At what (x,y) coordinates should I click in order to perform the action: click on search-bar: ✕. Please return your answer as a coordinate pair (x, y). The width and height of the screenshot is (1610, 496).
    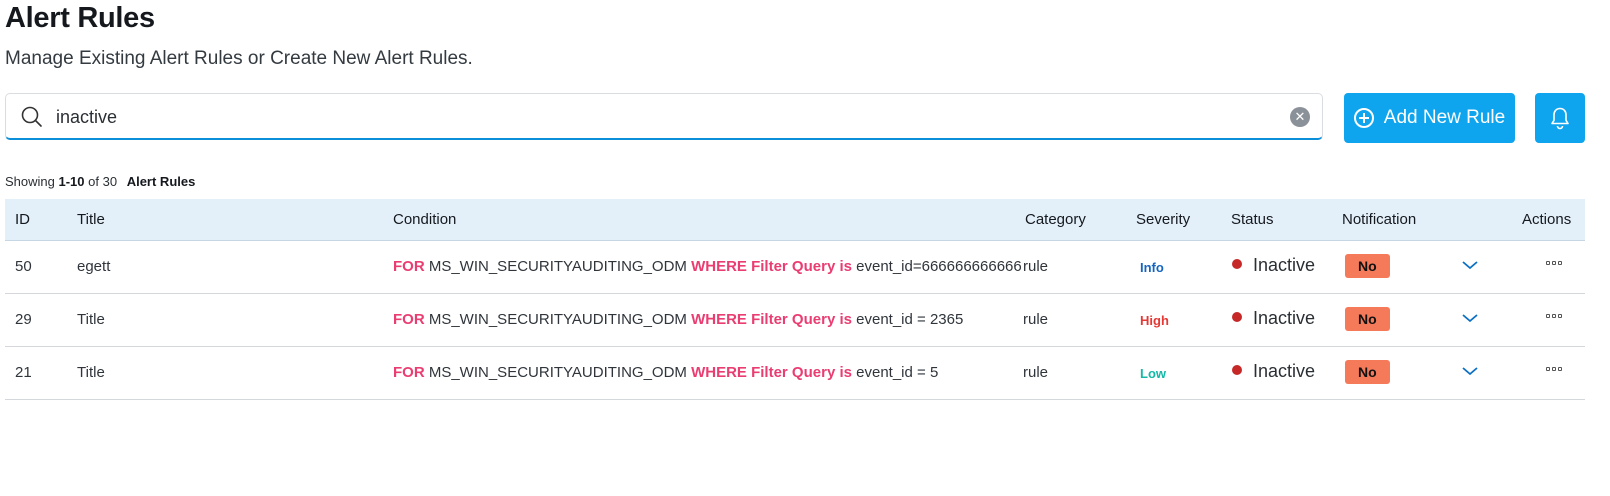
    Looking at the image, I should click on (664, 116).